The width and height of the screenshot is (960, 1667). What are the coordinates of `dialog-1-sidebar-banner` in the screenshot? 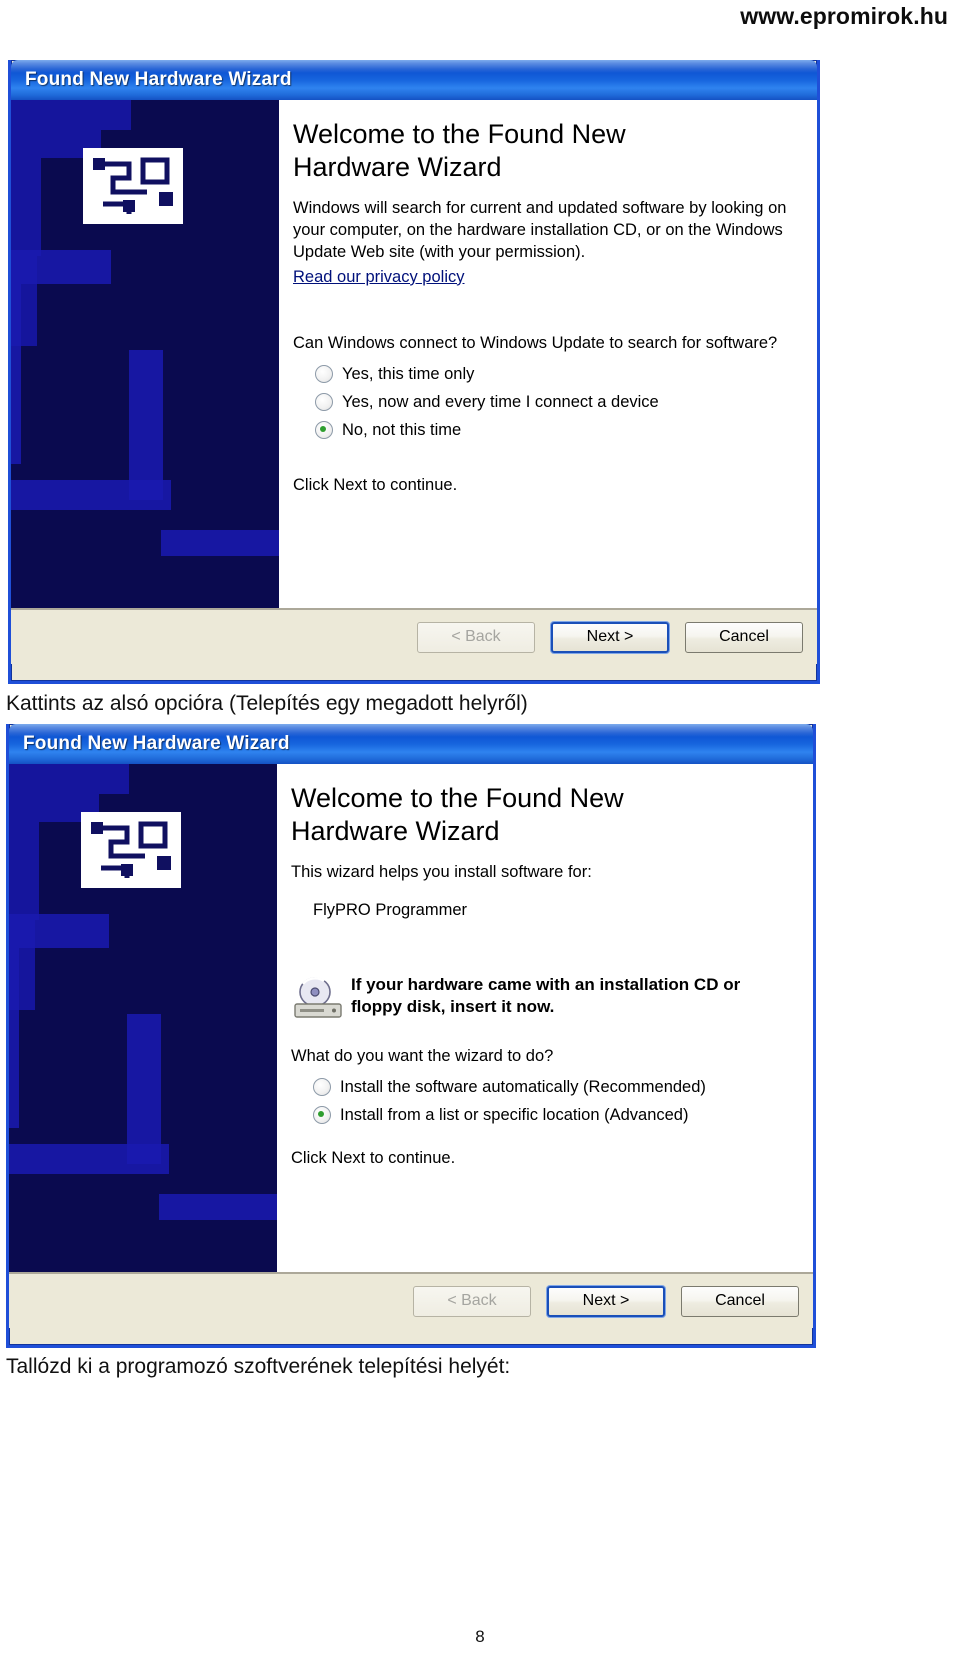 It's located at (145, 354).